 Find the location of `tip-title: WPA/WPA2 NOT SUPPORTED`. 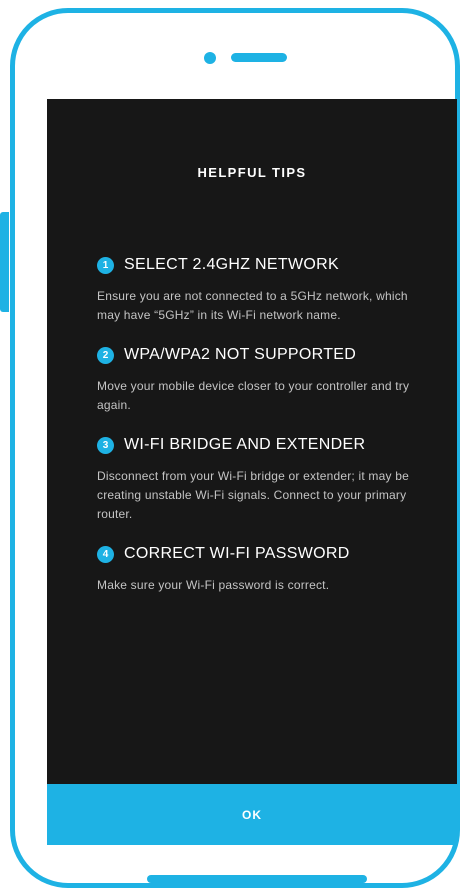

tip-title: WPA/WPA2 NOT SUPPORTED is located at coordinates (240, 354).